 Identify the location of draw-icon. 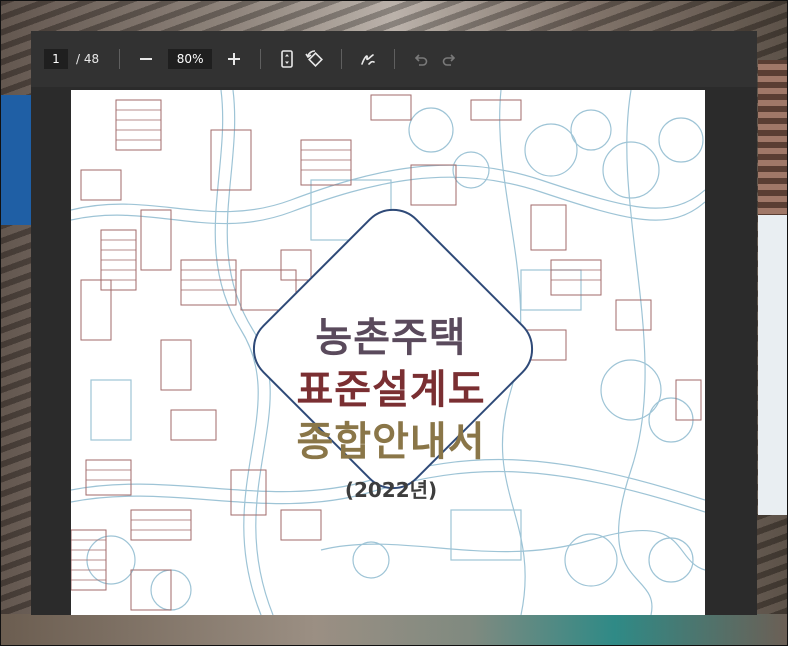
(368, 59).